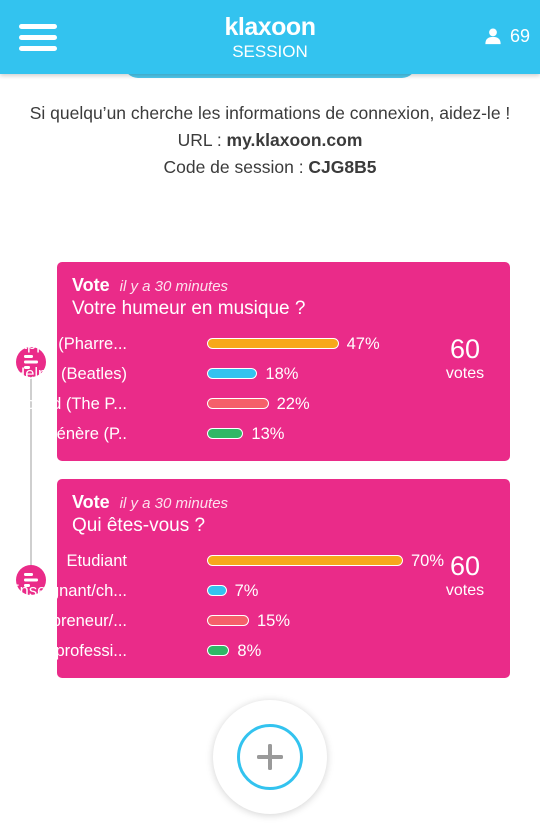 The height and width of the screenshot is (826, 540). What do you see at coordinates (274, 621) in the screenshot?
I see `option-percent: 15%` at bounding box center [274, 621].